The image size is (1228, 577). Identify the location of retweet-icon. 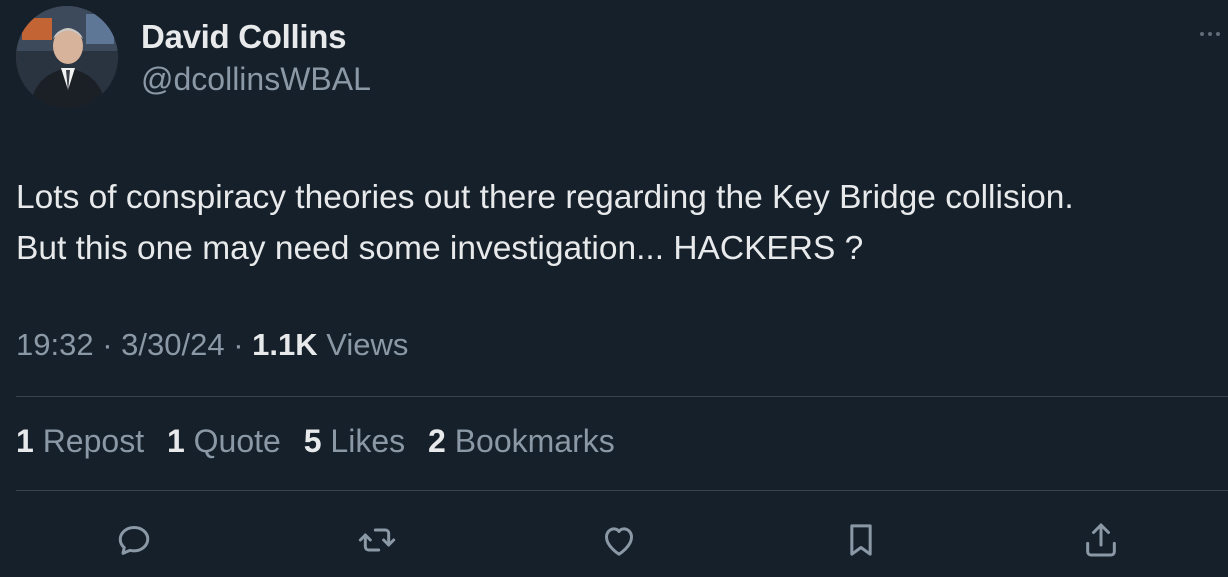
(377, 540).